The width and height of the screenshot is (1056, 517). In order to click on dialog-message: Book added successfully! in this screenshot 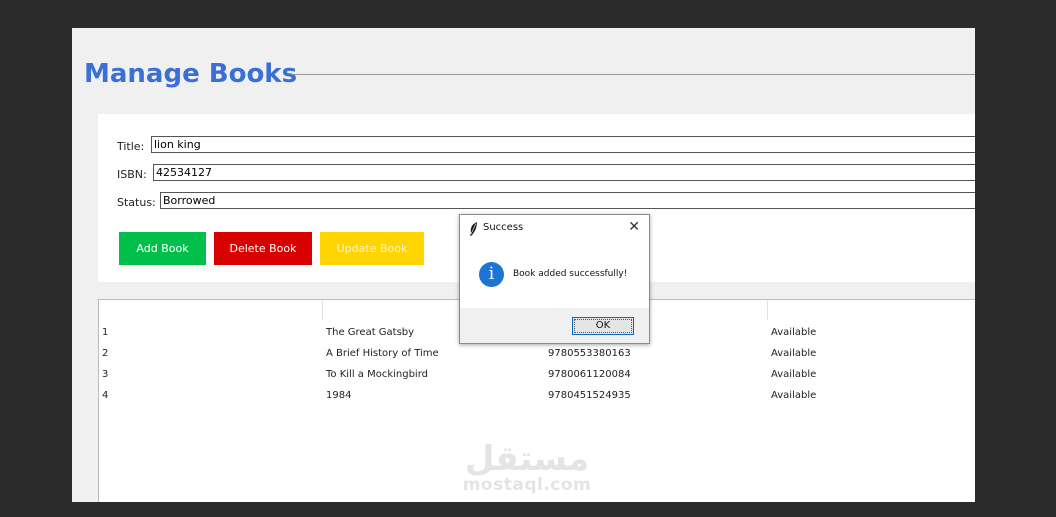, I will do `click(570, 274)`.